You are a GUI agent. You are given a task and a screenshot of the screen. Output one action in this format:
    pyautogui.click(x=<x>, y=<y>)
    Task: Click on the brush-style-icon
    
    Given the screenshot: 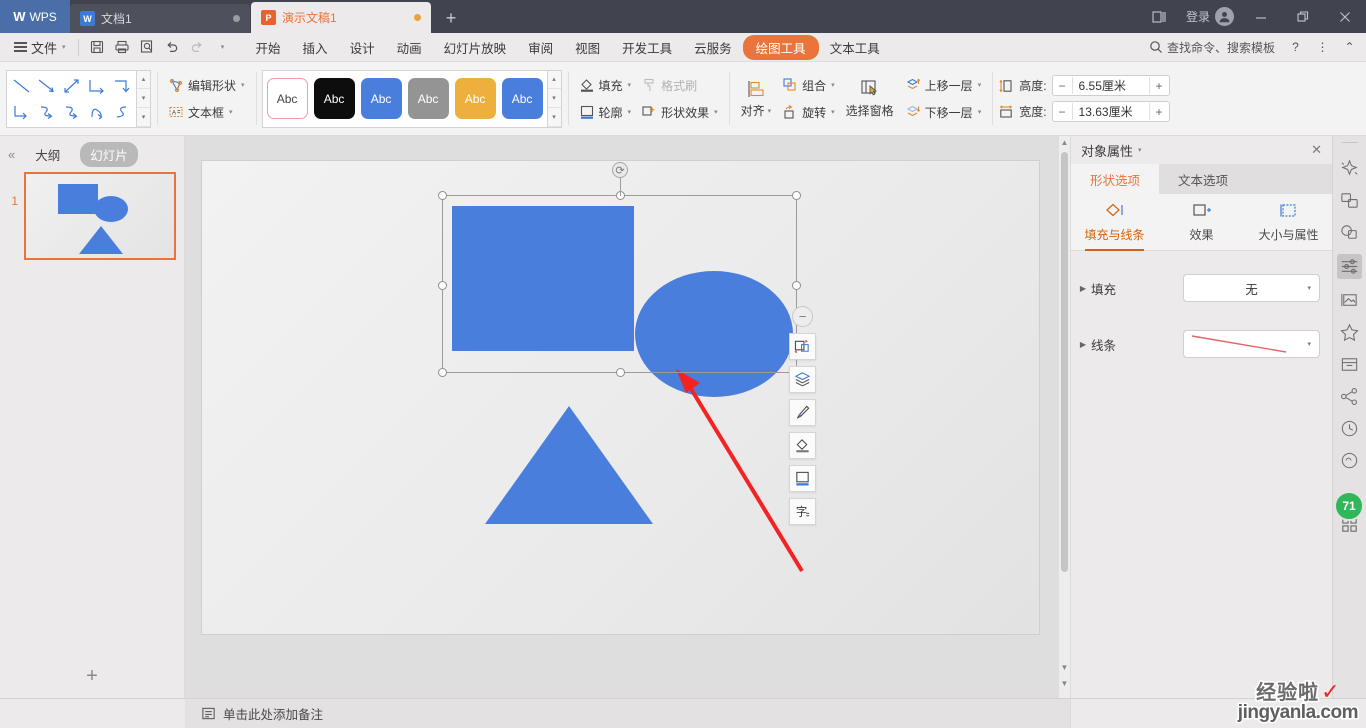 What is the action you would take?
    pyautogui.click(x=802, y=412)
    